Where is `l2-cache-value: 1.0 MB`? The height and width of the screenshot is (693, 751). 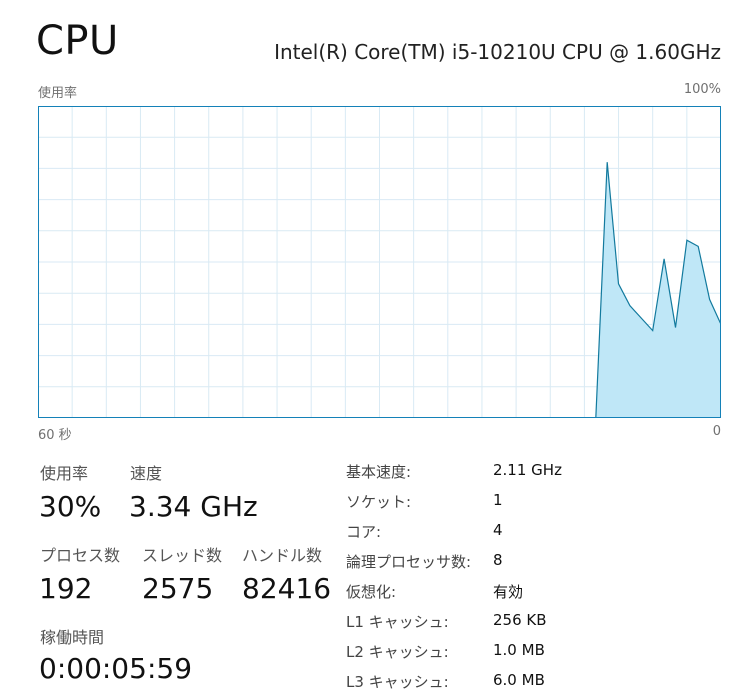
l2-cache-value: 1.0 MB is located at coordinates (519, 650).